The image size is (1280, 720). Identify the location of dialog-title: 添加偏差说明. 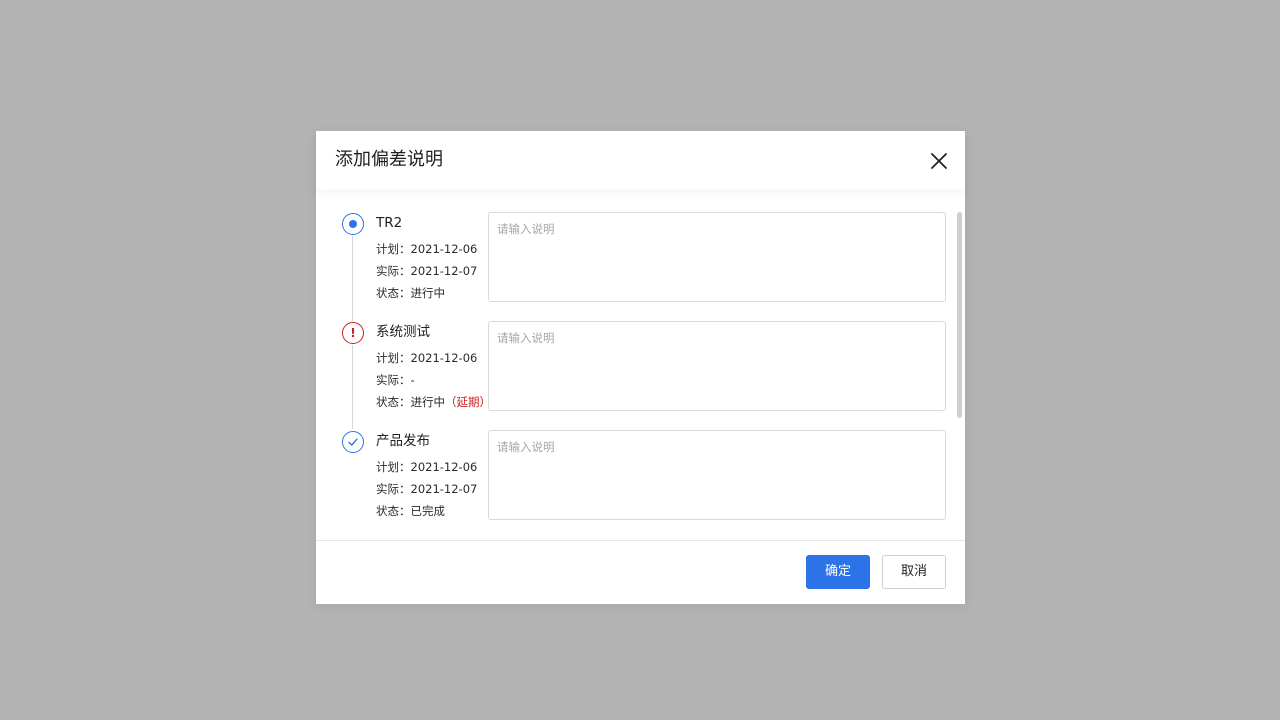
(389, 159).